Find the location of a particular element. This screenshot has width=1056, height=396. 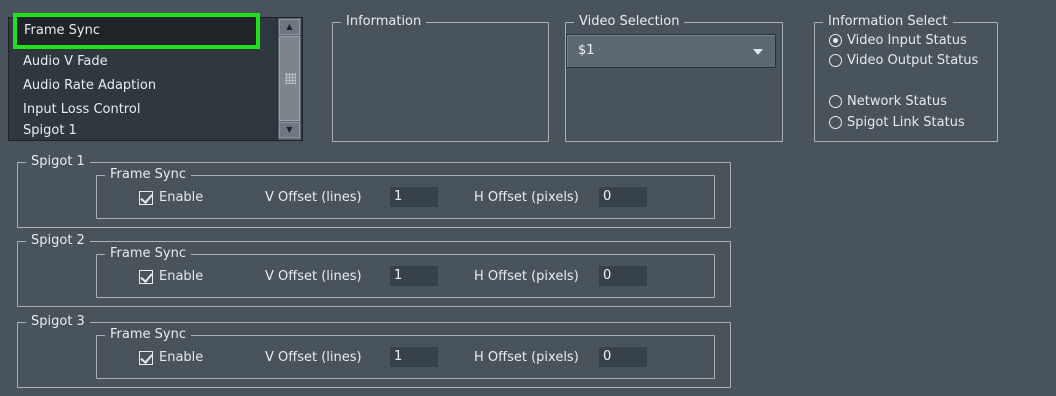

information-group: Information is located at coordinates (440, 78).